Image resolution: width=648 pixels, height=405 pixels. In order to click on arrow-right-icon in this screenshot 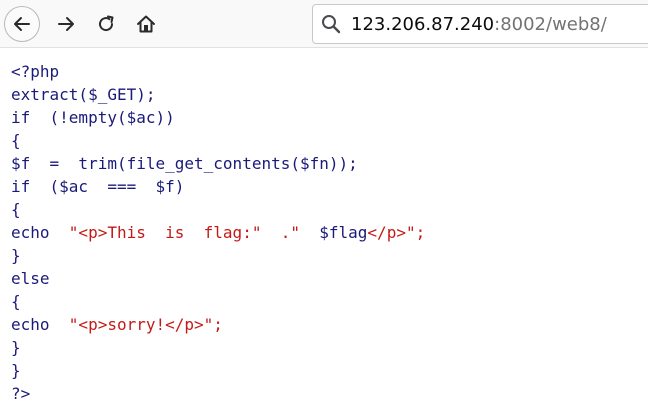, I will do `click(66, 24)`.